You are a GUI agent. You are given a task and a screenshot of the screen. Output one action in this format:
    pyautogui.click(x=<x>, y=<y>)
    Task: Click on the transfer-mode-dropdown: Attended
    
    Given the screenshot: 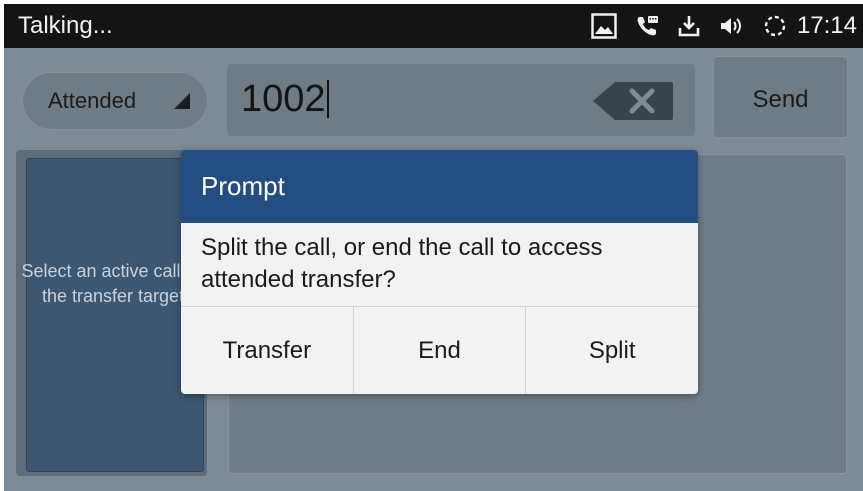 What is the action you would take?
    pyautogui.click(x=115, y=101)
    